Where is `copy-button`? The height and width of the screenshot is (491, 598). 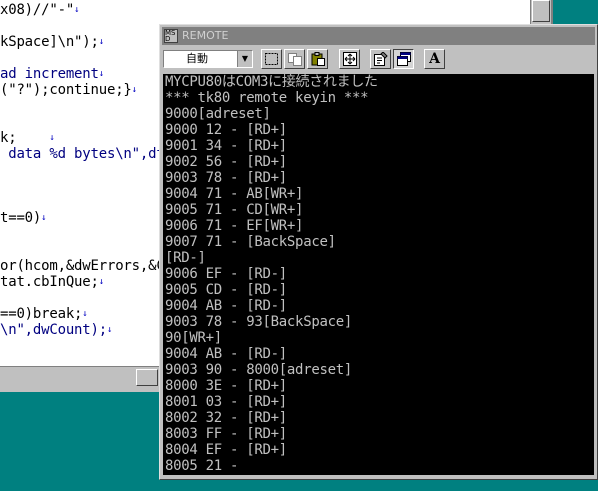 copy-button is located at coordinates (294, 59).